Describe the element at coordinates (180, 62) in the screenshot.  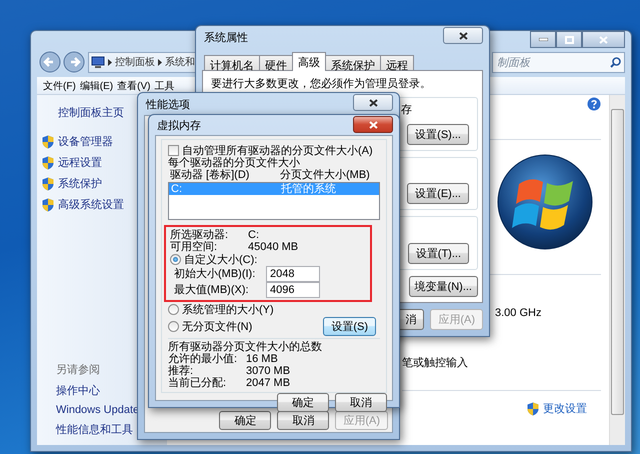
I see `breadcrumb: 系统和` at that location.